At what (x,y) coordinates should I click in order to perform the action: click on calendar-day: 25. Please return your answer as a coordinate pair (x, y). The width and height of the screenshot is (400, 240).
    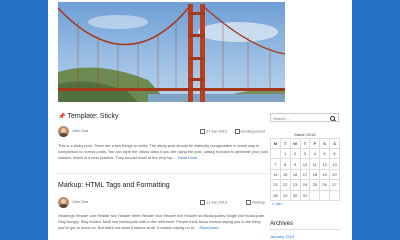
    Looking at the image, I should click on (315, 185).